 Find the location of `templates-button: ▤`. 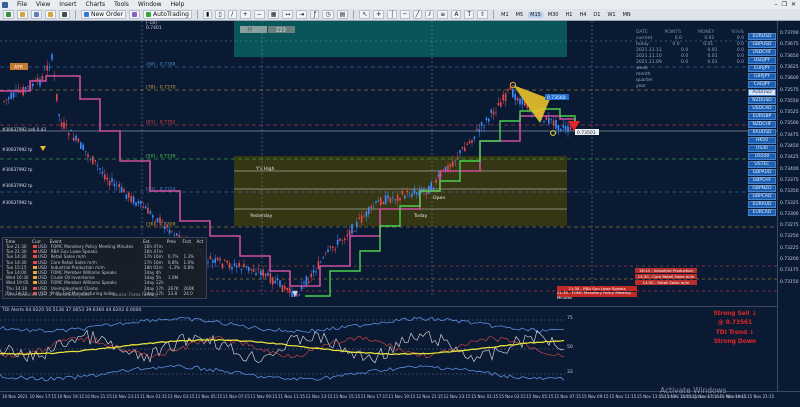

templates-button: ▤ is located at coordinates (342, 14).